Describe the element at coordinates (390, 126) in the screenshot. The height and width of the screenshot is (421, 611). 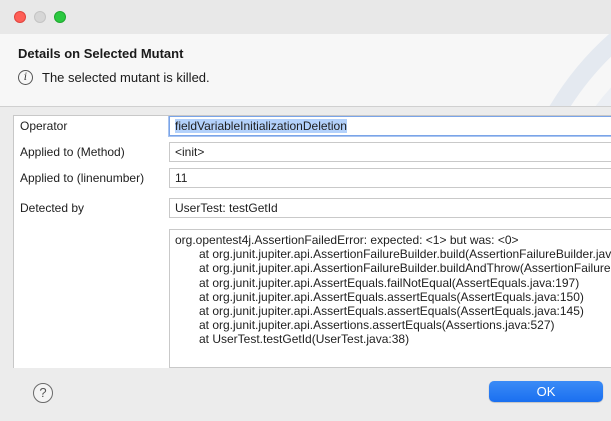
I see `operator-field: fieldVariableInitializationDeletion` at that location.